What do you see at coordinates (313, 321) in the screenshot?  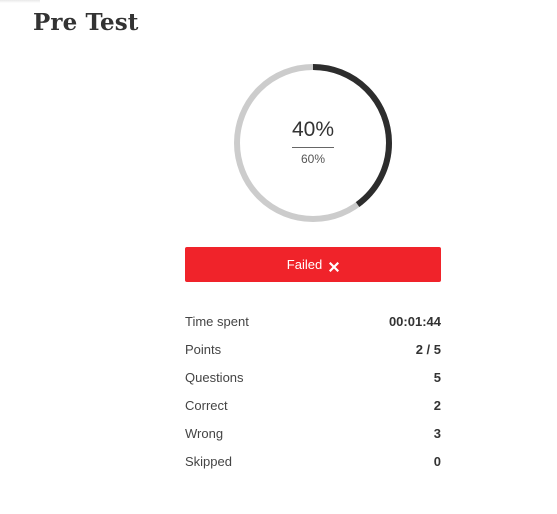 I see `stat-row-time-spent: Time spent 00:01:44` at bounding box center [313, 321].